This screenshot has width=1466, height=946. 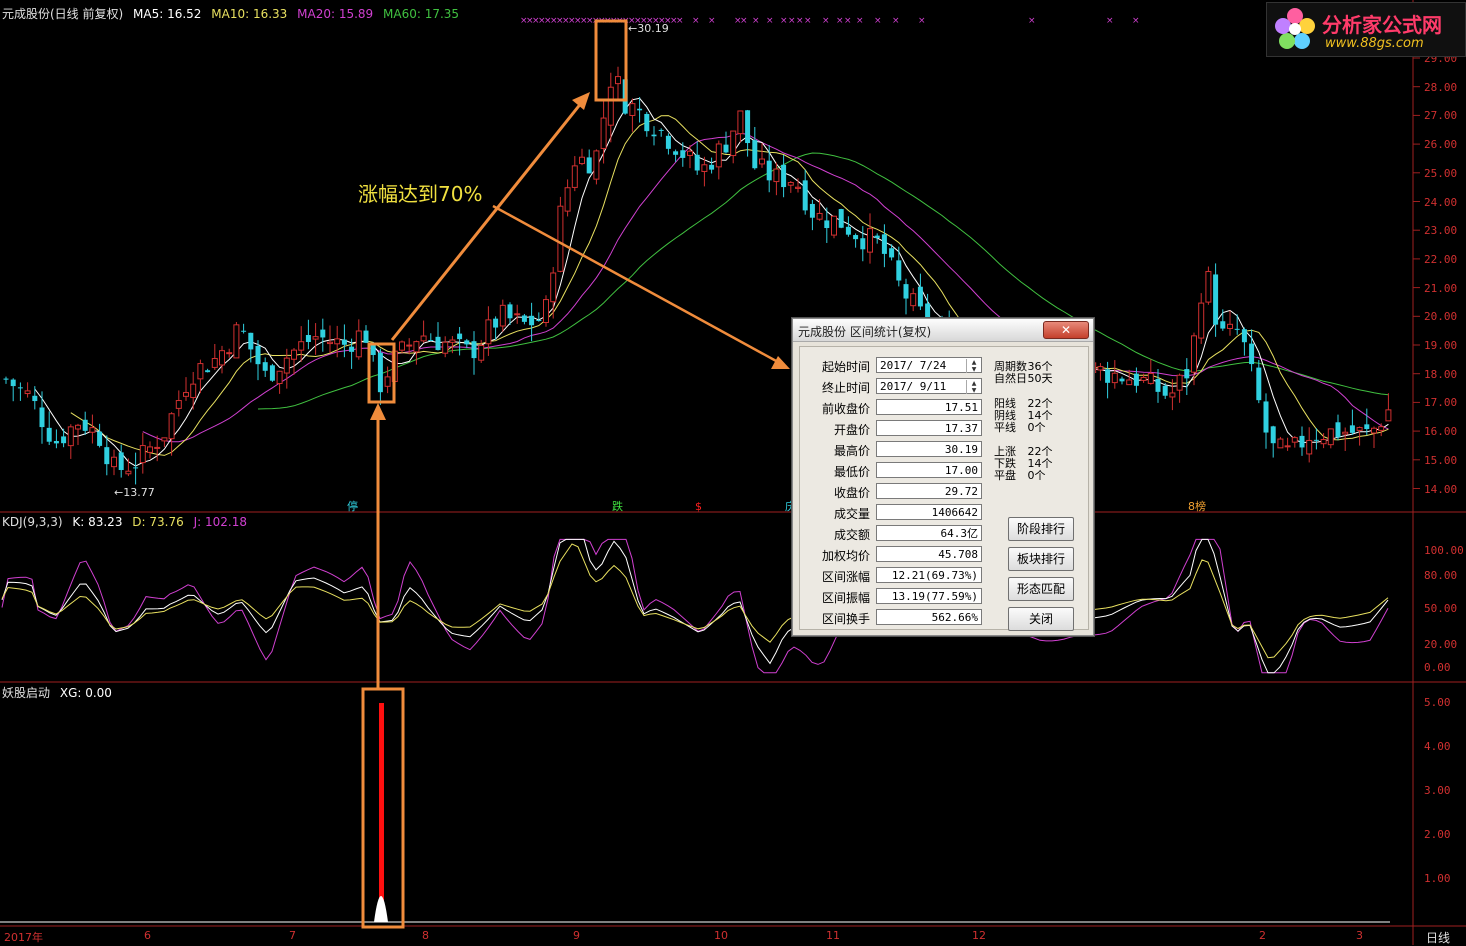 I want to click on kdj-tick: 100.00, so click(x=1444, y=550).